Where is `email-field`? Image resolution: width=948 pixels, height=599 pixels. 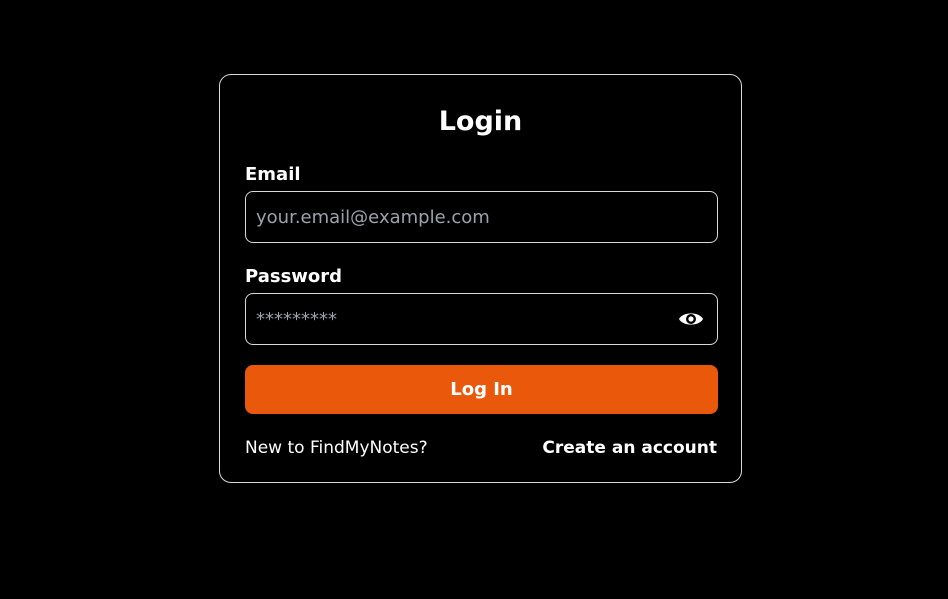
email-field is located at coordinates (481, 217).